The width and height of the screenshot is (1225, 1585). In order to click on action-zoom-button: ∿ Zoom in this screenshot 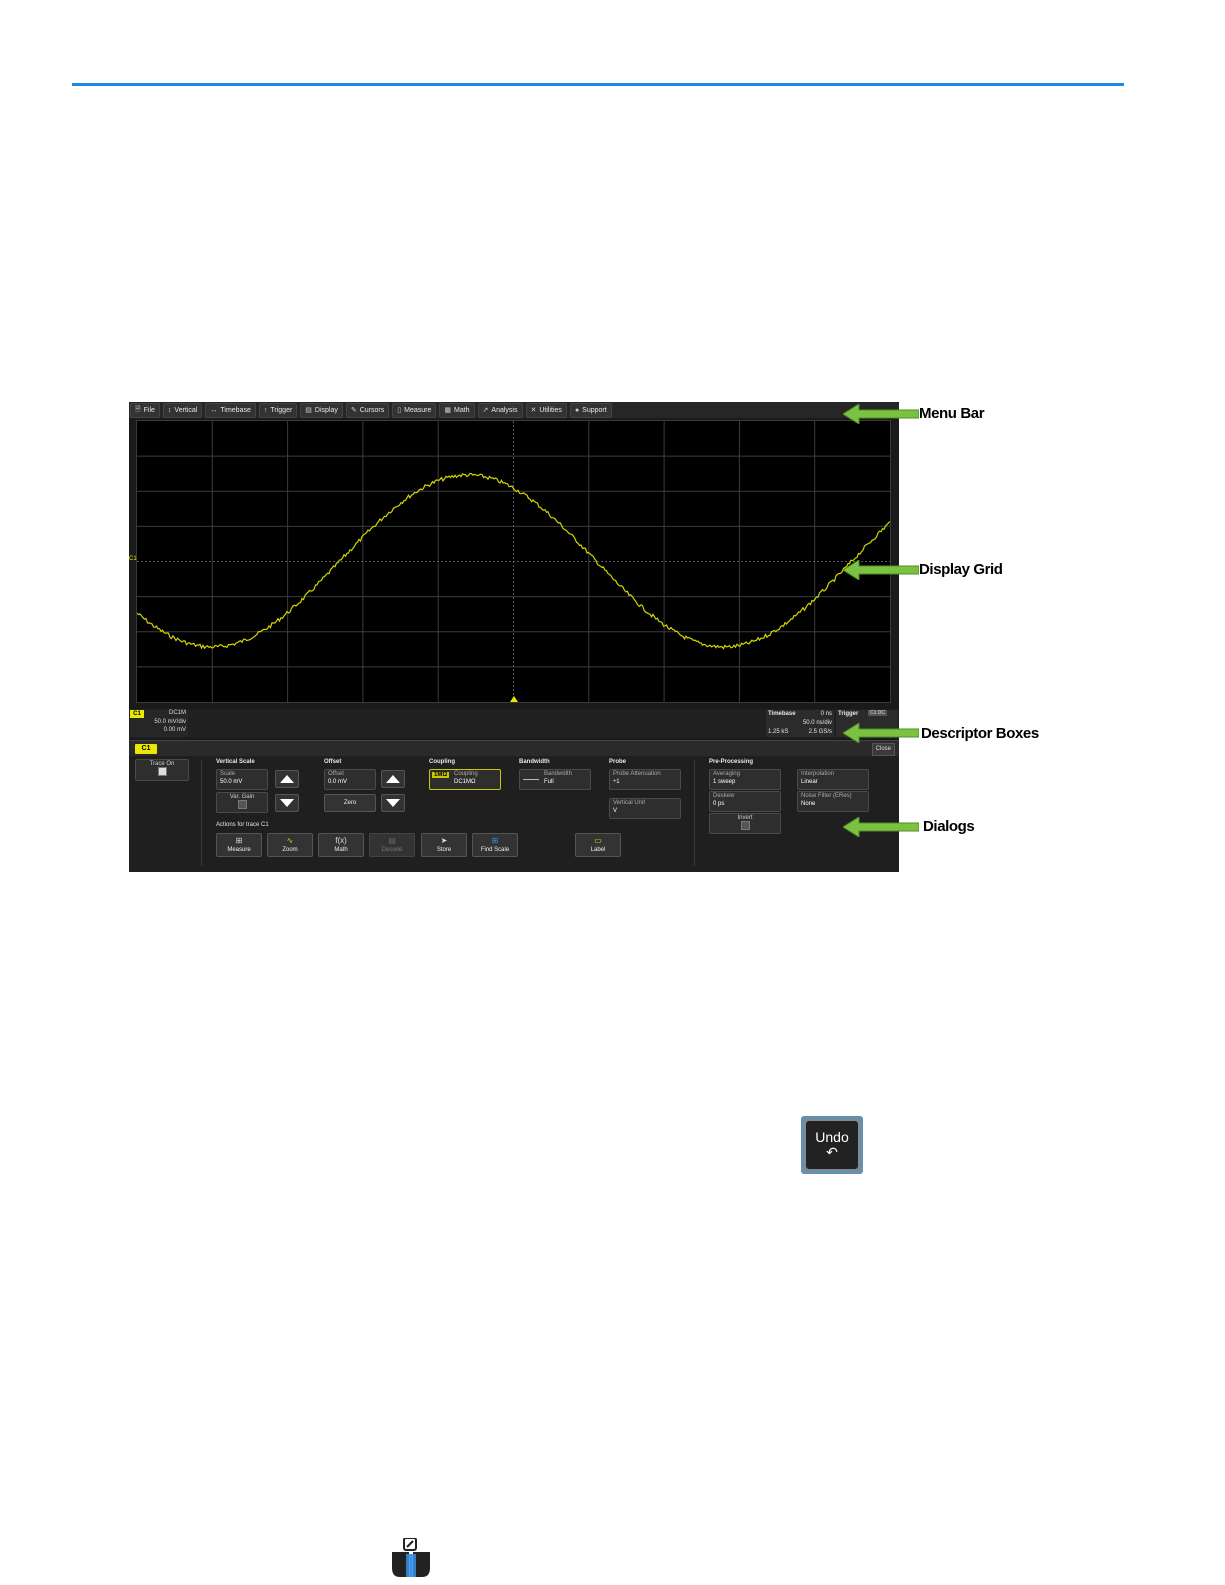, I will do `click(290, 845)`.